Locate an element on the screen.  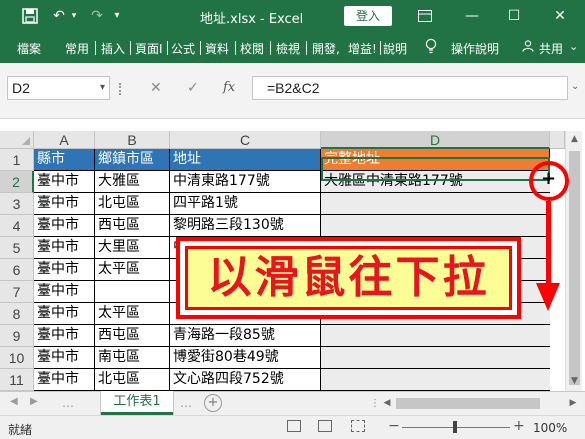
cell-d11 is located at coordinates (435, 380).